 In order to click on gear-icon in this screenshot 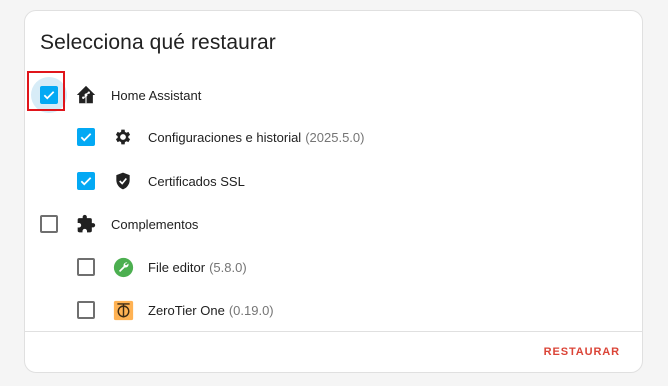, I will do `click(123, 137)`.